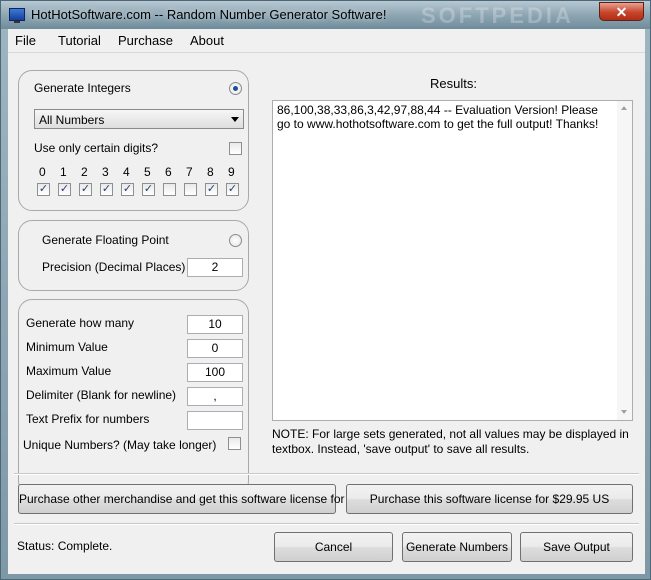 Image resolution: width=651 pixels, height=580 pixels. What do you see at coordinates (576, 547) in the screenshot?
I see `save-output-button: Save Output` at bounding box center [576, 547].